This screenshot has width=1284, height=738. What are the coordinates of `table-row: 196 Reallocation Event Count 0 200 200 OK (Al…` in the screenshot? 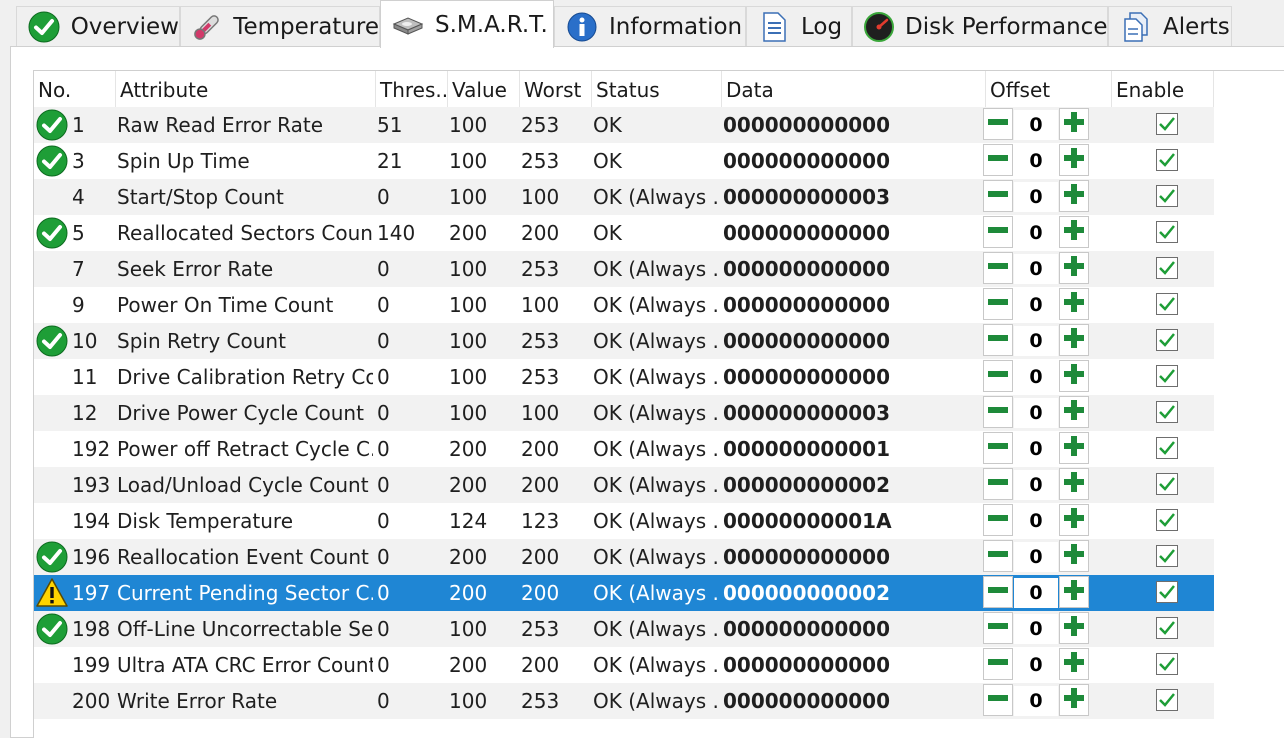 It's located at (624, 557).